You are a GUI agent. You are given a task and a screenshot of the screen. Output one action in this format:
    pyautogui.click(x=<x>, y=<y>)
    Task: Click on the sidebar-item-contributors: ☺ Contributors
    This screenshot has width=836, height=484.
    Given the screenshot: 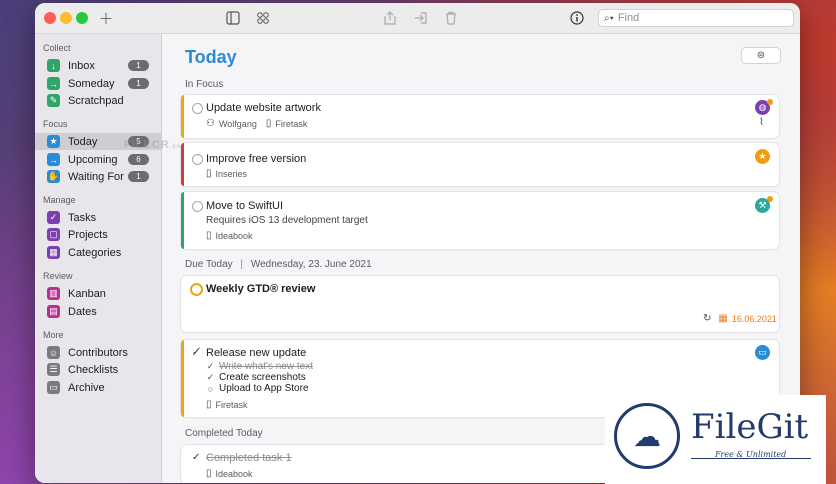 What is the action you would take?
    pyautogui.click(x=98, y=352)
    